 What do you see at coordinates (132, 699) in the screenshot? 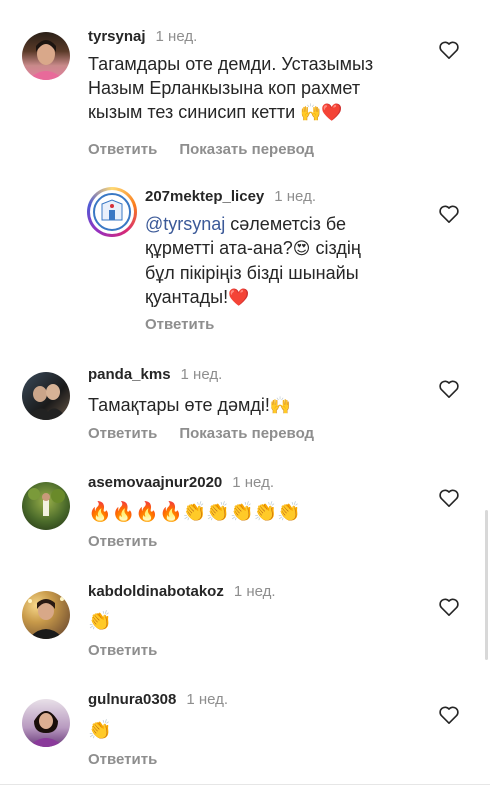
I see `username: gulnura0308` at bounding box center [132, 699].